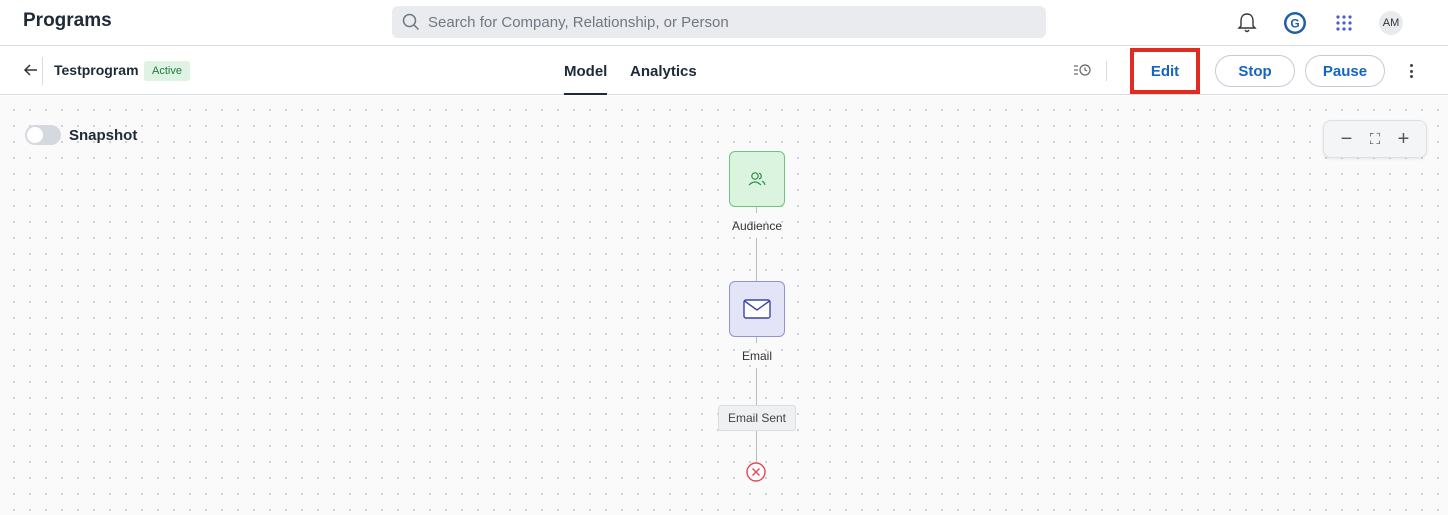 This screenshot has width=1448, height=515. I want to click on audience-label: Audience, so click(757, 226).